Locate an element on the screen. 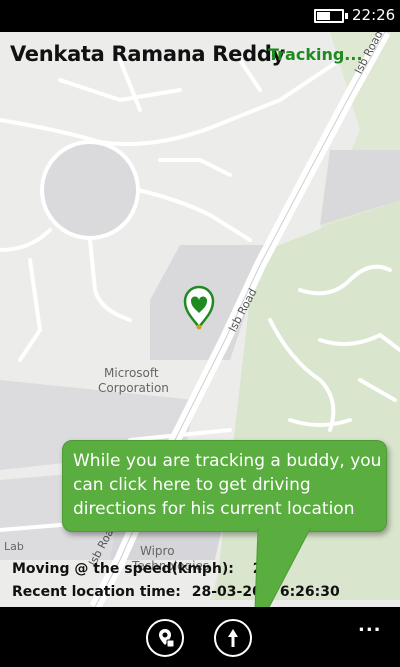  speed-label: Moving @ the speed(kmph): is located at coordinates (123, 569).